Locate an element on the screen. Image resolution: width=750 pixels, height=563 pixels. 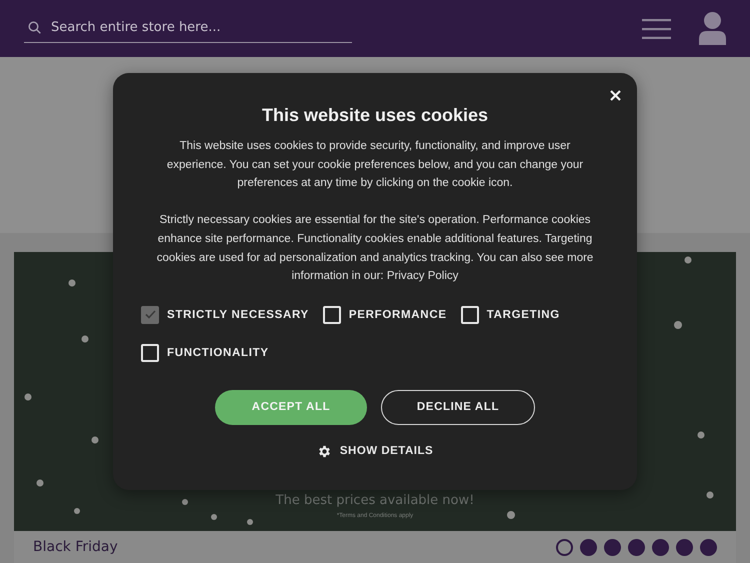
decline-all-button: DECLINE ALL is located at coordinates (458, 407).